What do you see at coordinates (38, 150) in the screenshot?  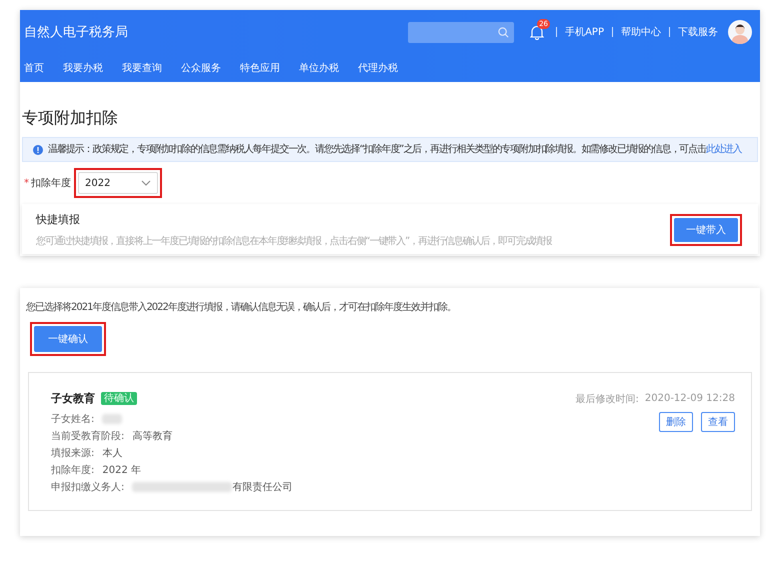 I see `info-icon` at bounding box center [38, 150].